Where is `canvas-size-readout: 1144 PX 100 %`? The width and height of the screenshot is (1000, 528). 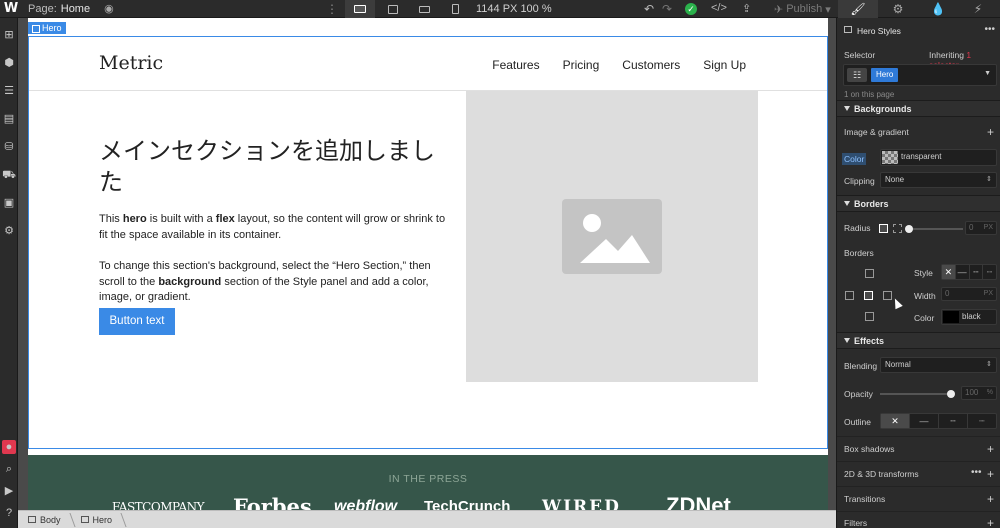 canvas-size-readout: 1144 PX 100 % is located at coordinates (514, 9).